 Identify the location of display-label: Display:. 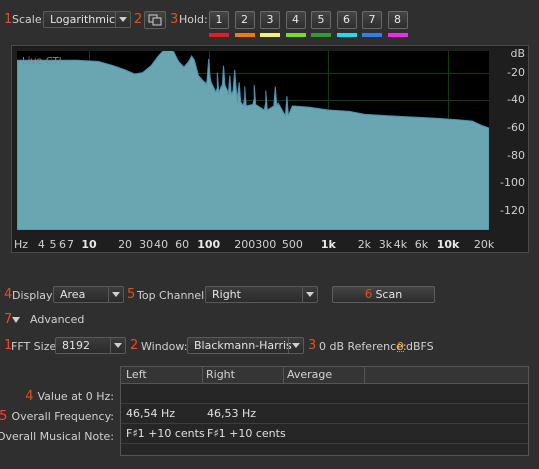
(34, 295).